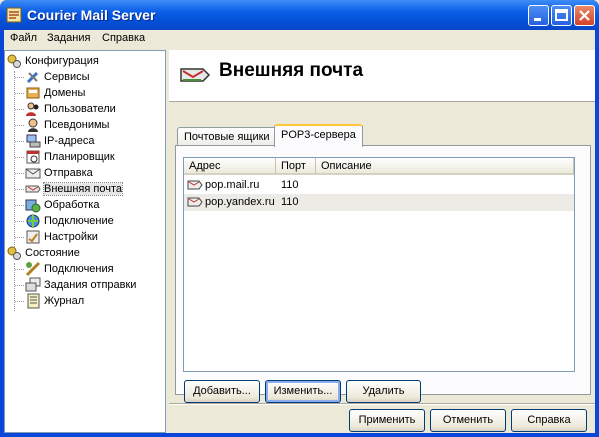 This screenshot has width=599, height=437. I want to click on tree-item-label: Настройки, so click(71, 237).